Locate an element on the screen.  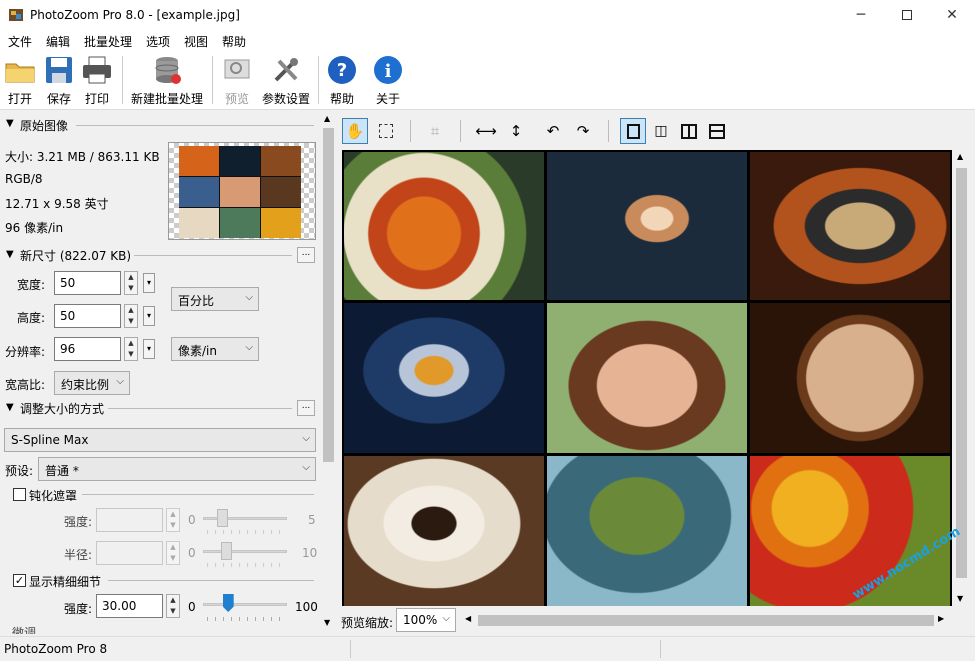
chevron-right-icon: ▶ is located at coordinates (941, 618).